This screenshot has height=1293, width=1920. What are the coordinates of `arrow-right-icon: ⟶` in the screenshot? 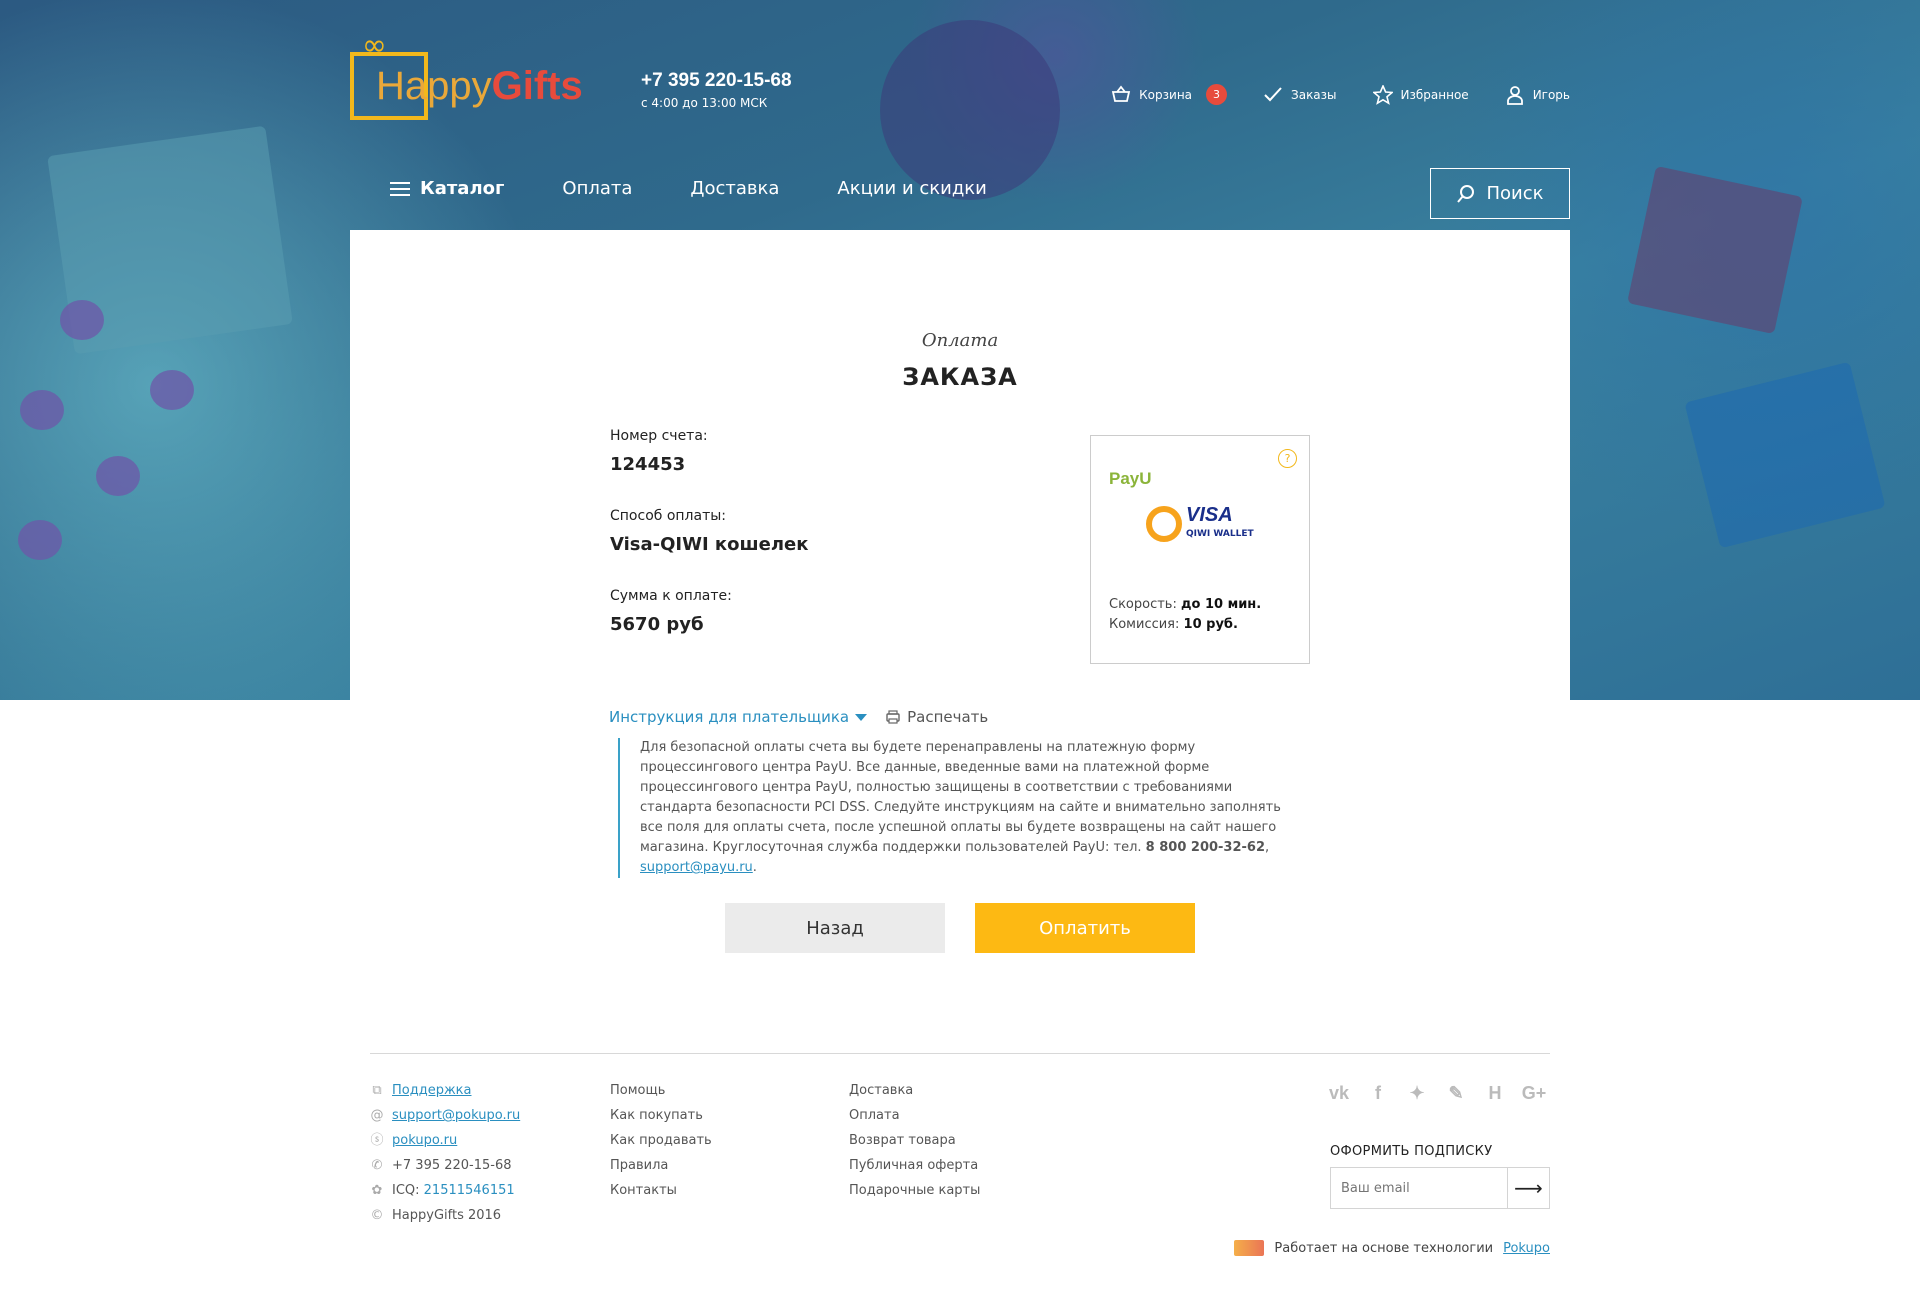 It's located at (1528, 1188).